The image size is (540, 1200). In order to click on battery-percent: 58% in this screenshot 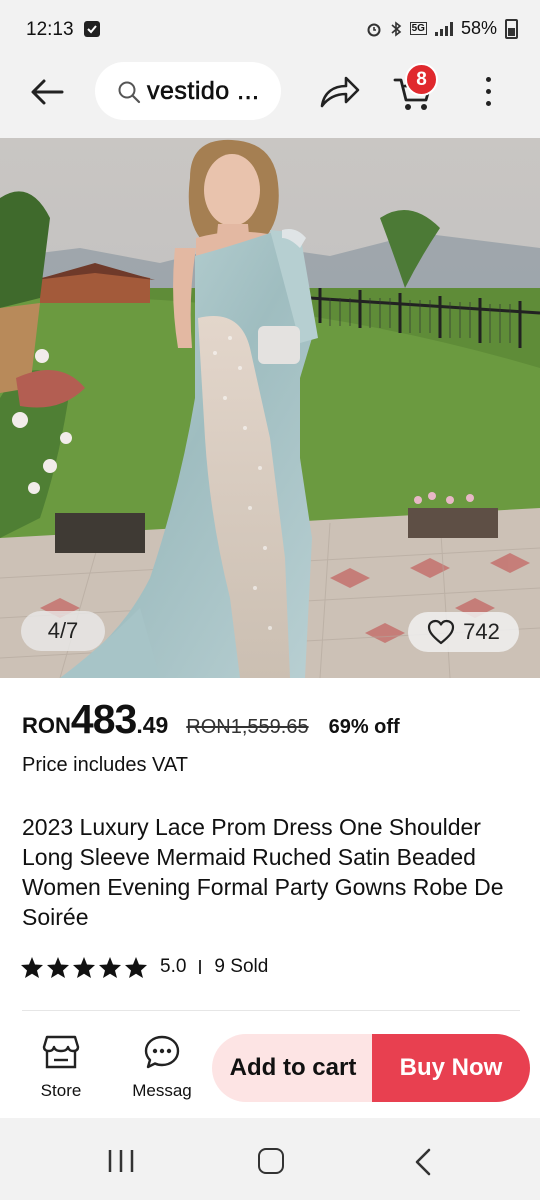, I will do `click(478, 28)`.